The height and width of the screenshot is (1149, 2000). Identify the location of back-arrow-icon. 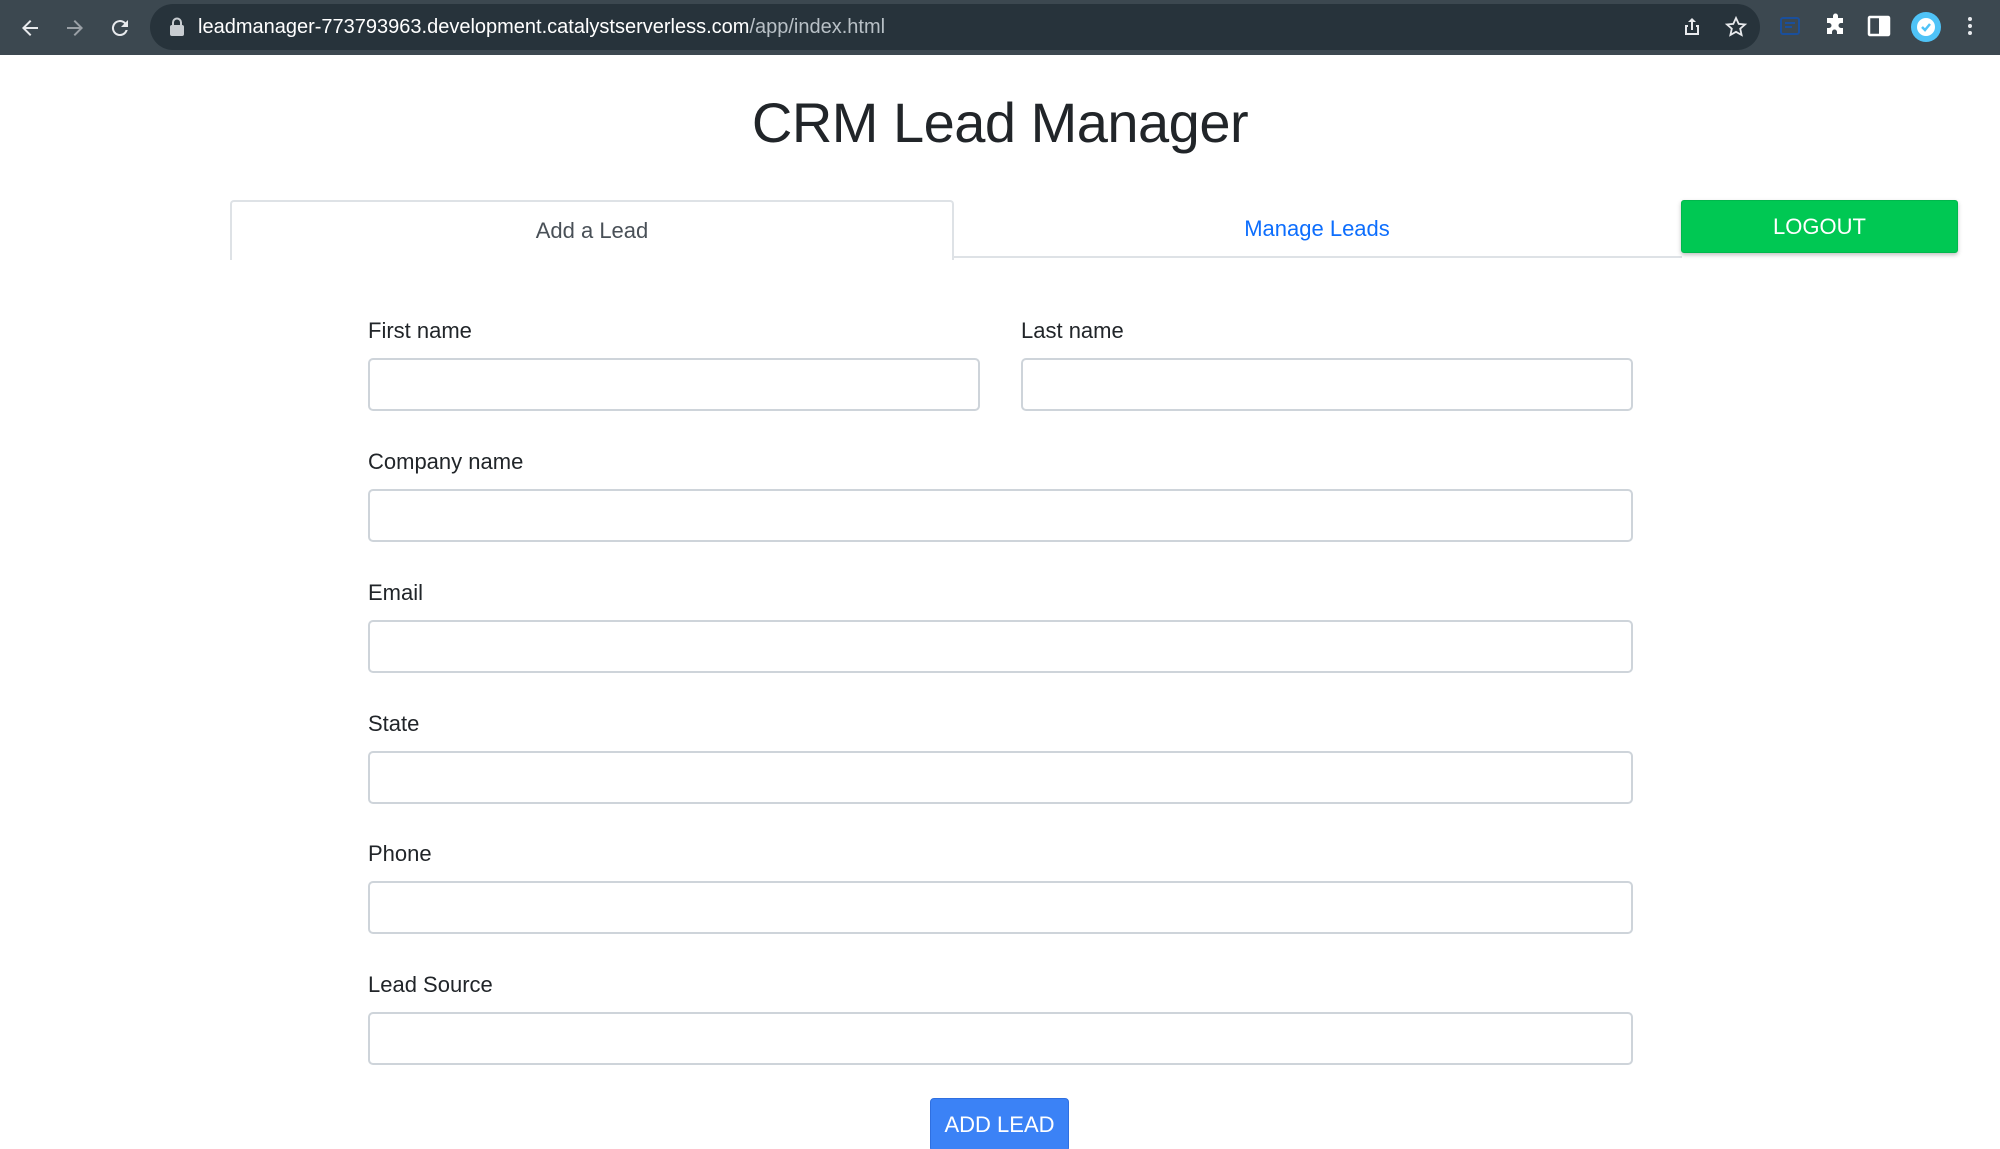
(30, 28).